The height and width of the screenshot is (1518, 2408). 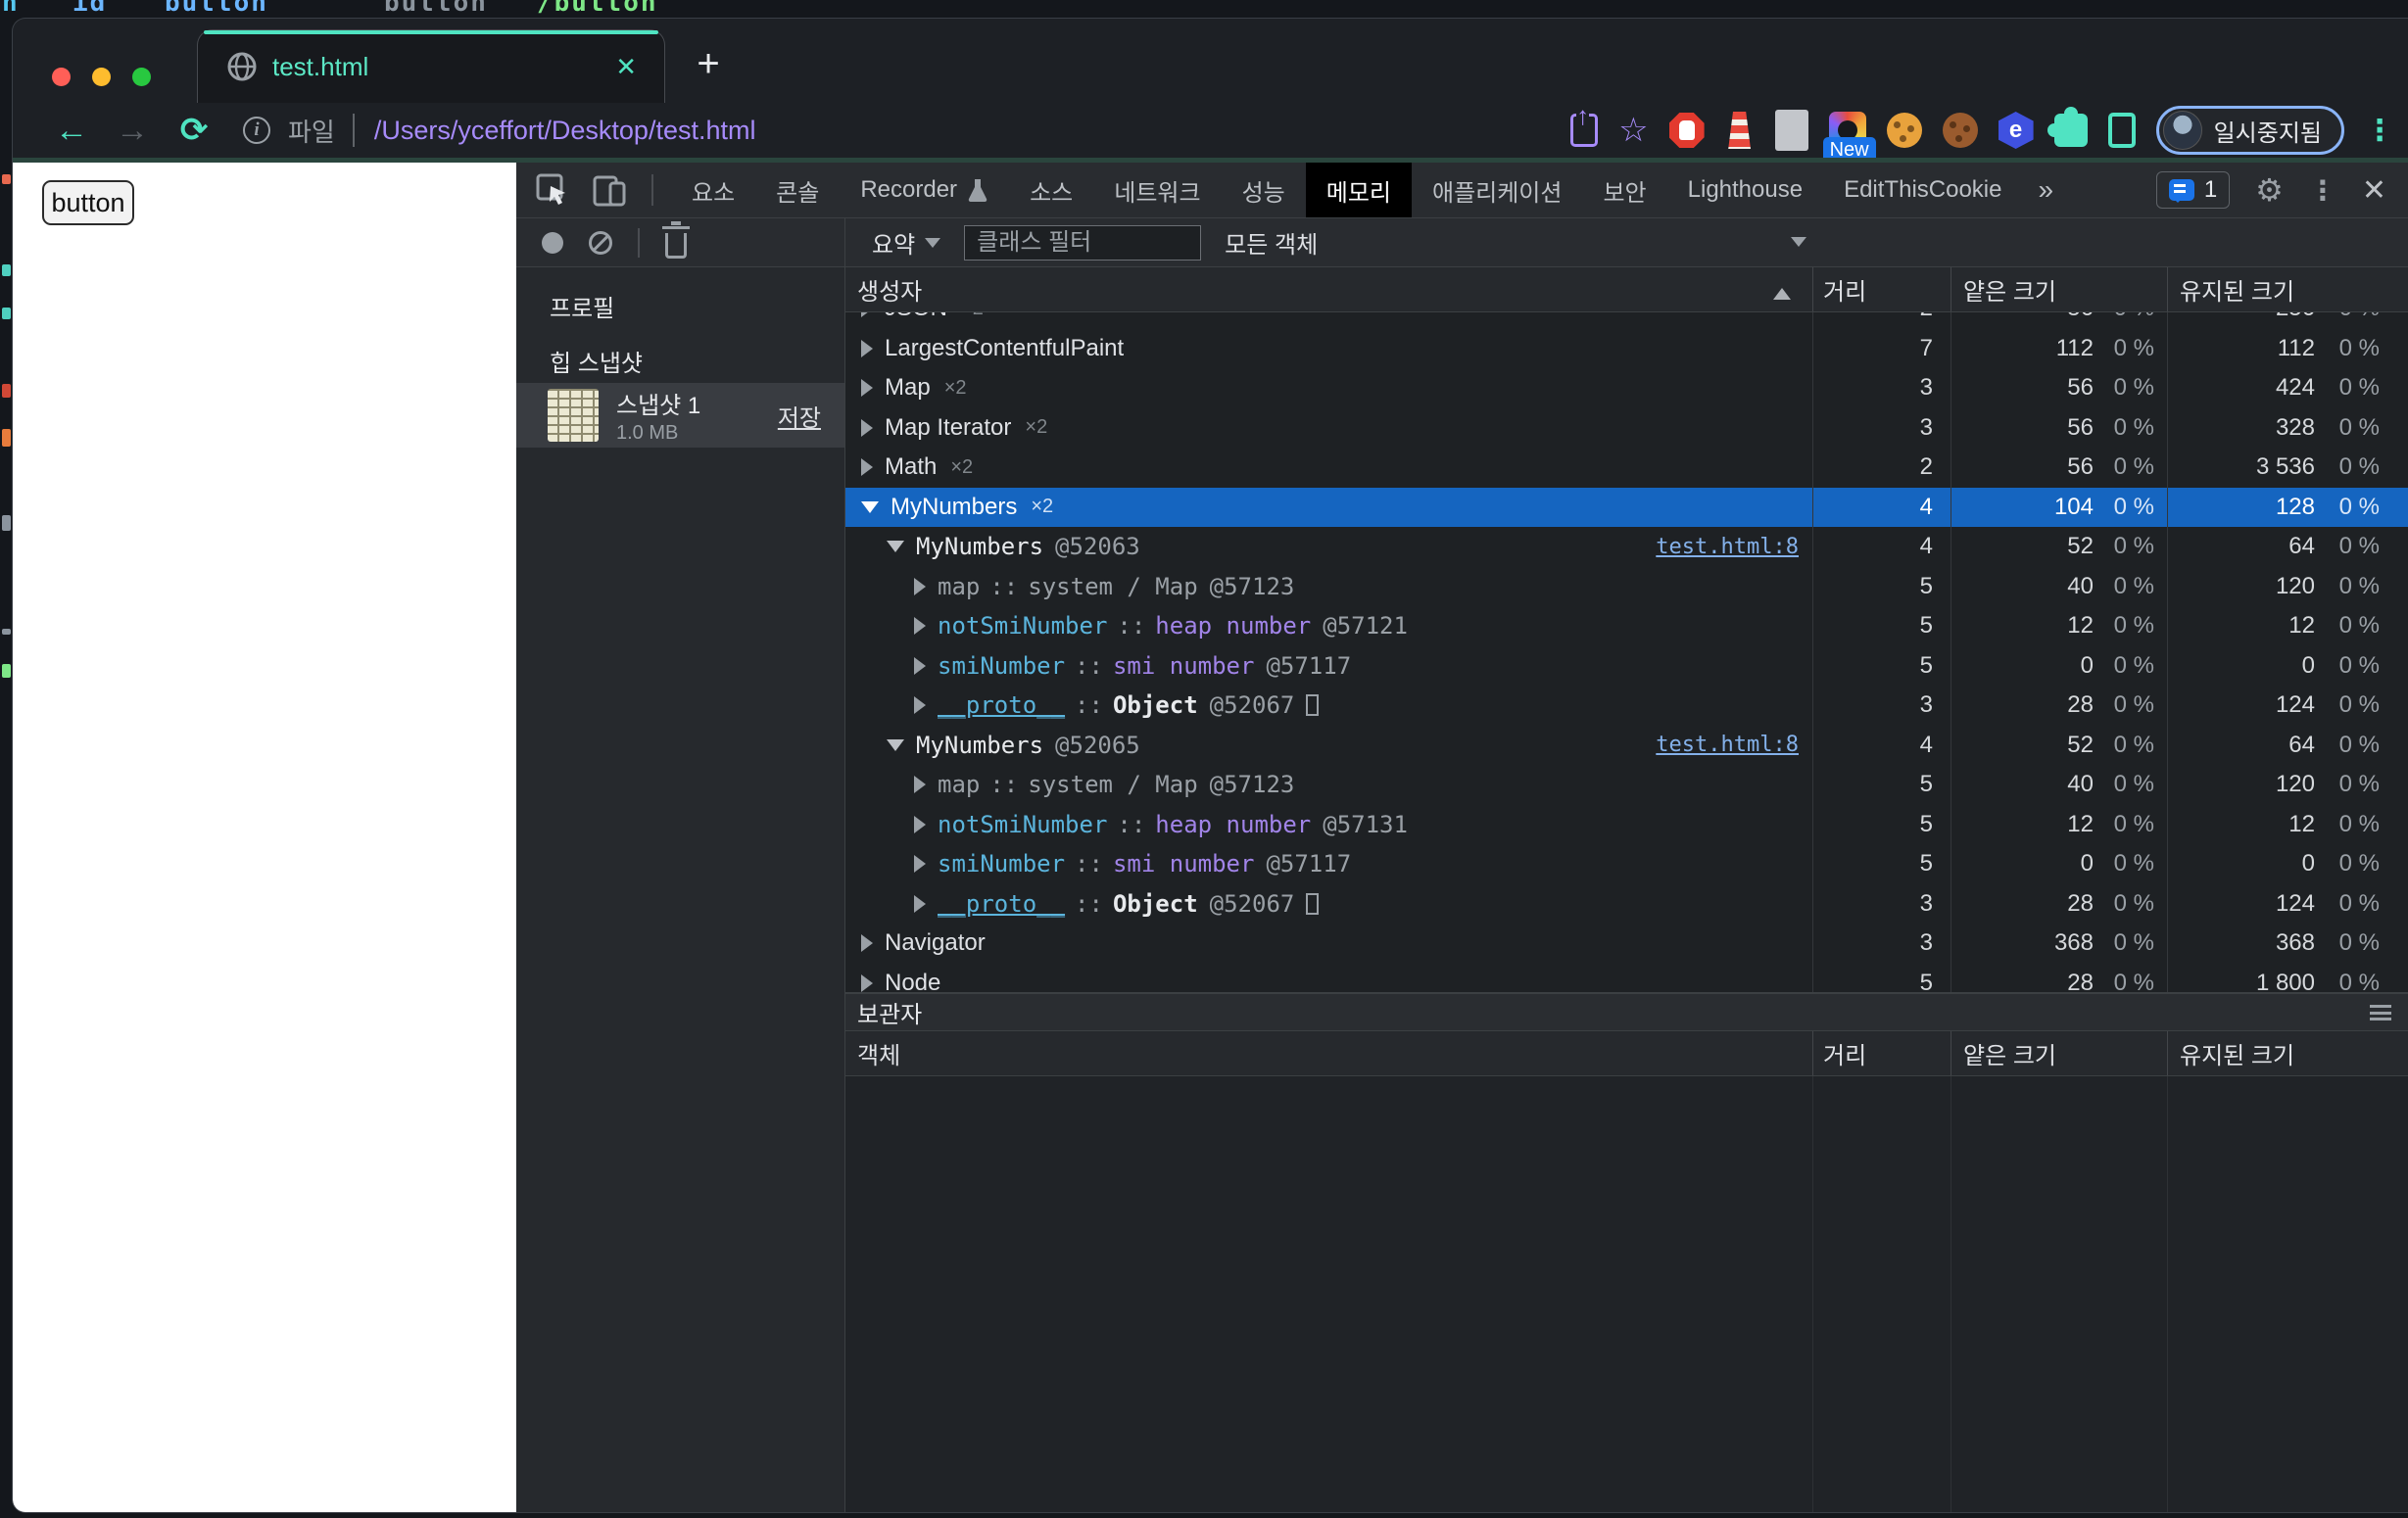 I want to click on url-text: /Users/yceffort/Desktop/test.html, so click(x=565, y=131).